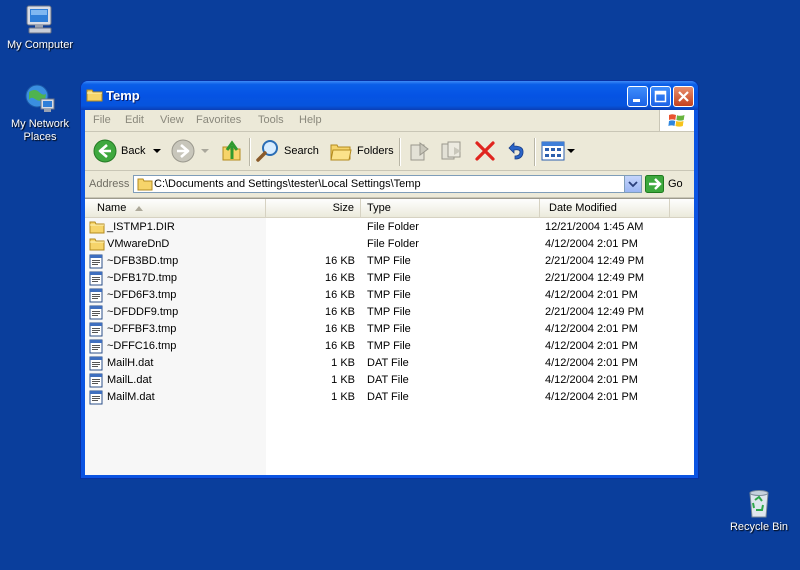 Image resolution: width=800 pixels, height=570 pixels. I want to click on file-name: ~DFFC16.tmp, so click(142, 346).